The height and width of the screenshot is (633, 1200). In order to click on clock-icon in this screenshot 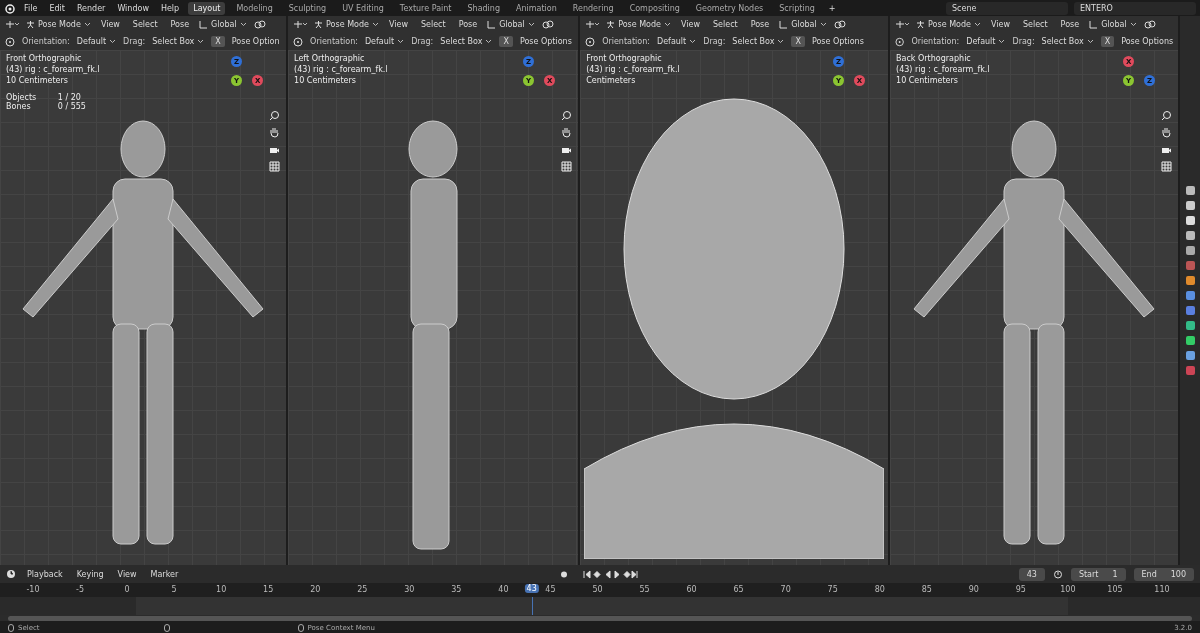, I will do `click(11, 574)`.